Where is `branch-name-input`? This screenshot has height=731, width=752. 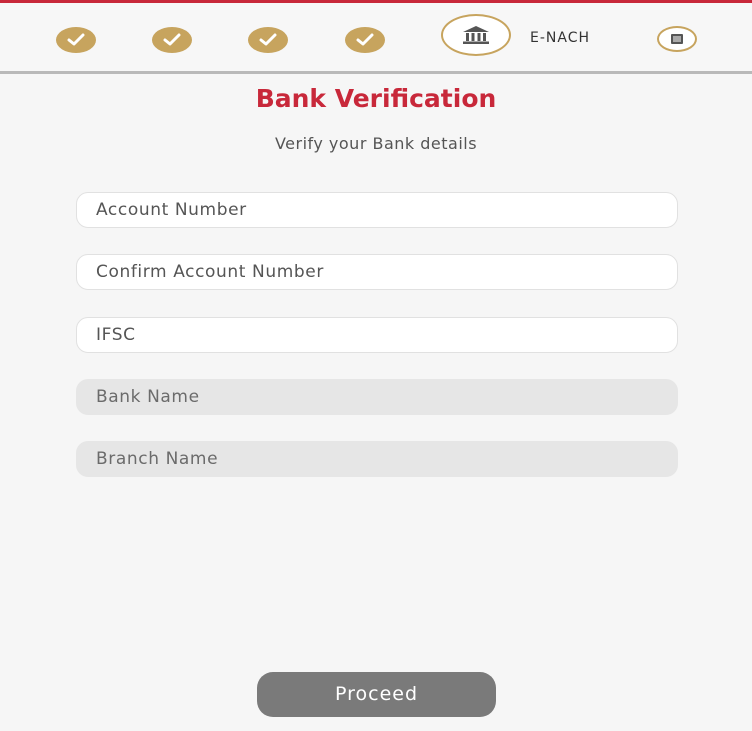
branch-name-input is located at coordinates (377, 459).